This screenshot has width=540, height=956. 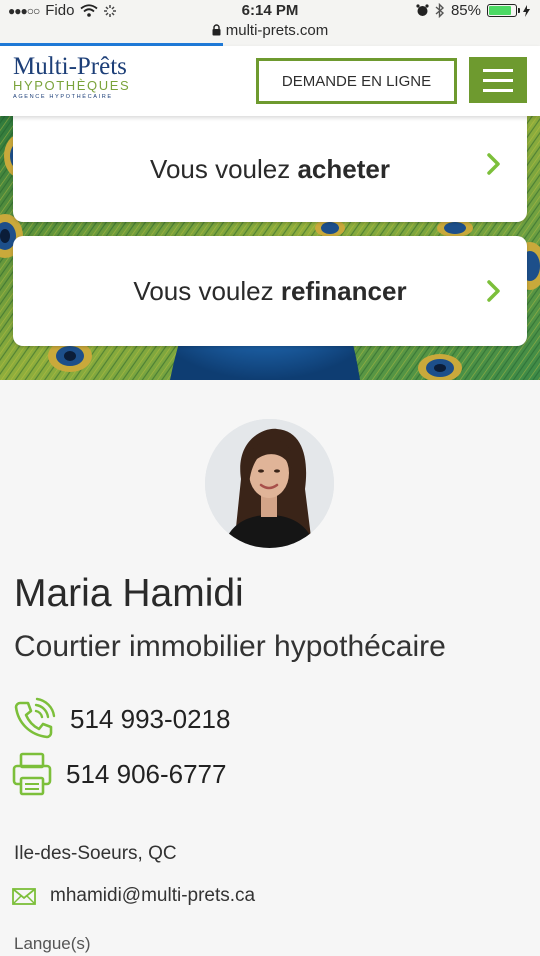 I want to click on email-link: mhamidi@multi-prets.ca, so click(x=152, y=896).